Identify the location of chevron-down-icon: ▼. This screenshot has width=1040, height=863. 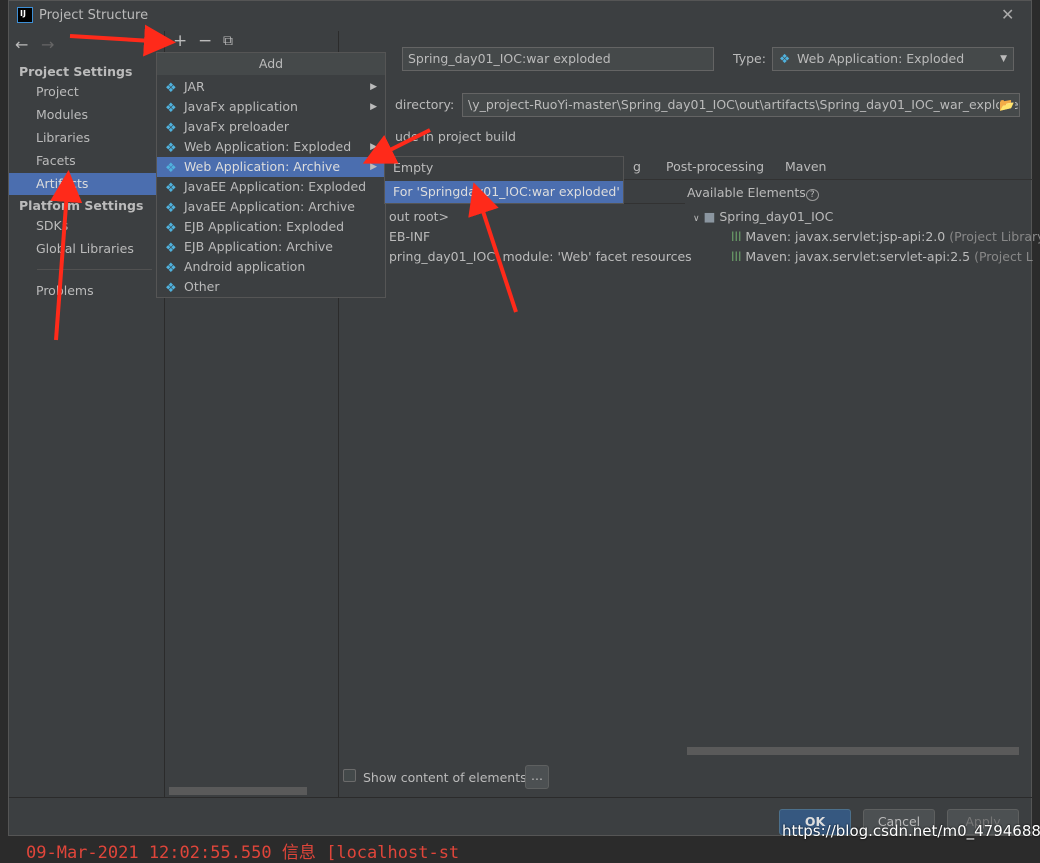
(1003, 59).